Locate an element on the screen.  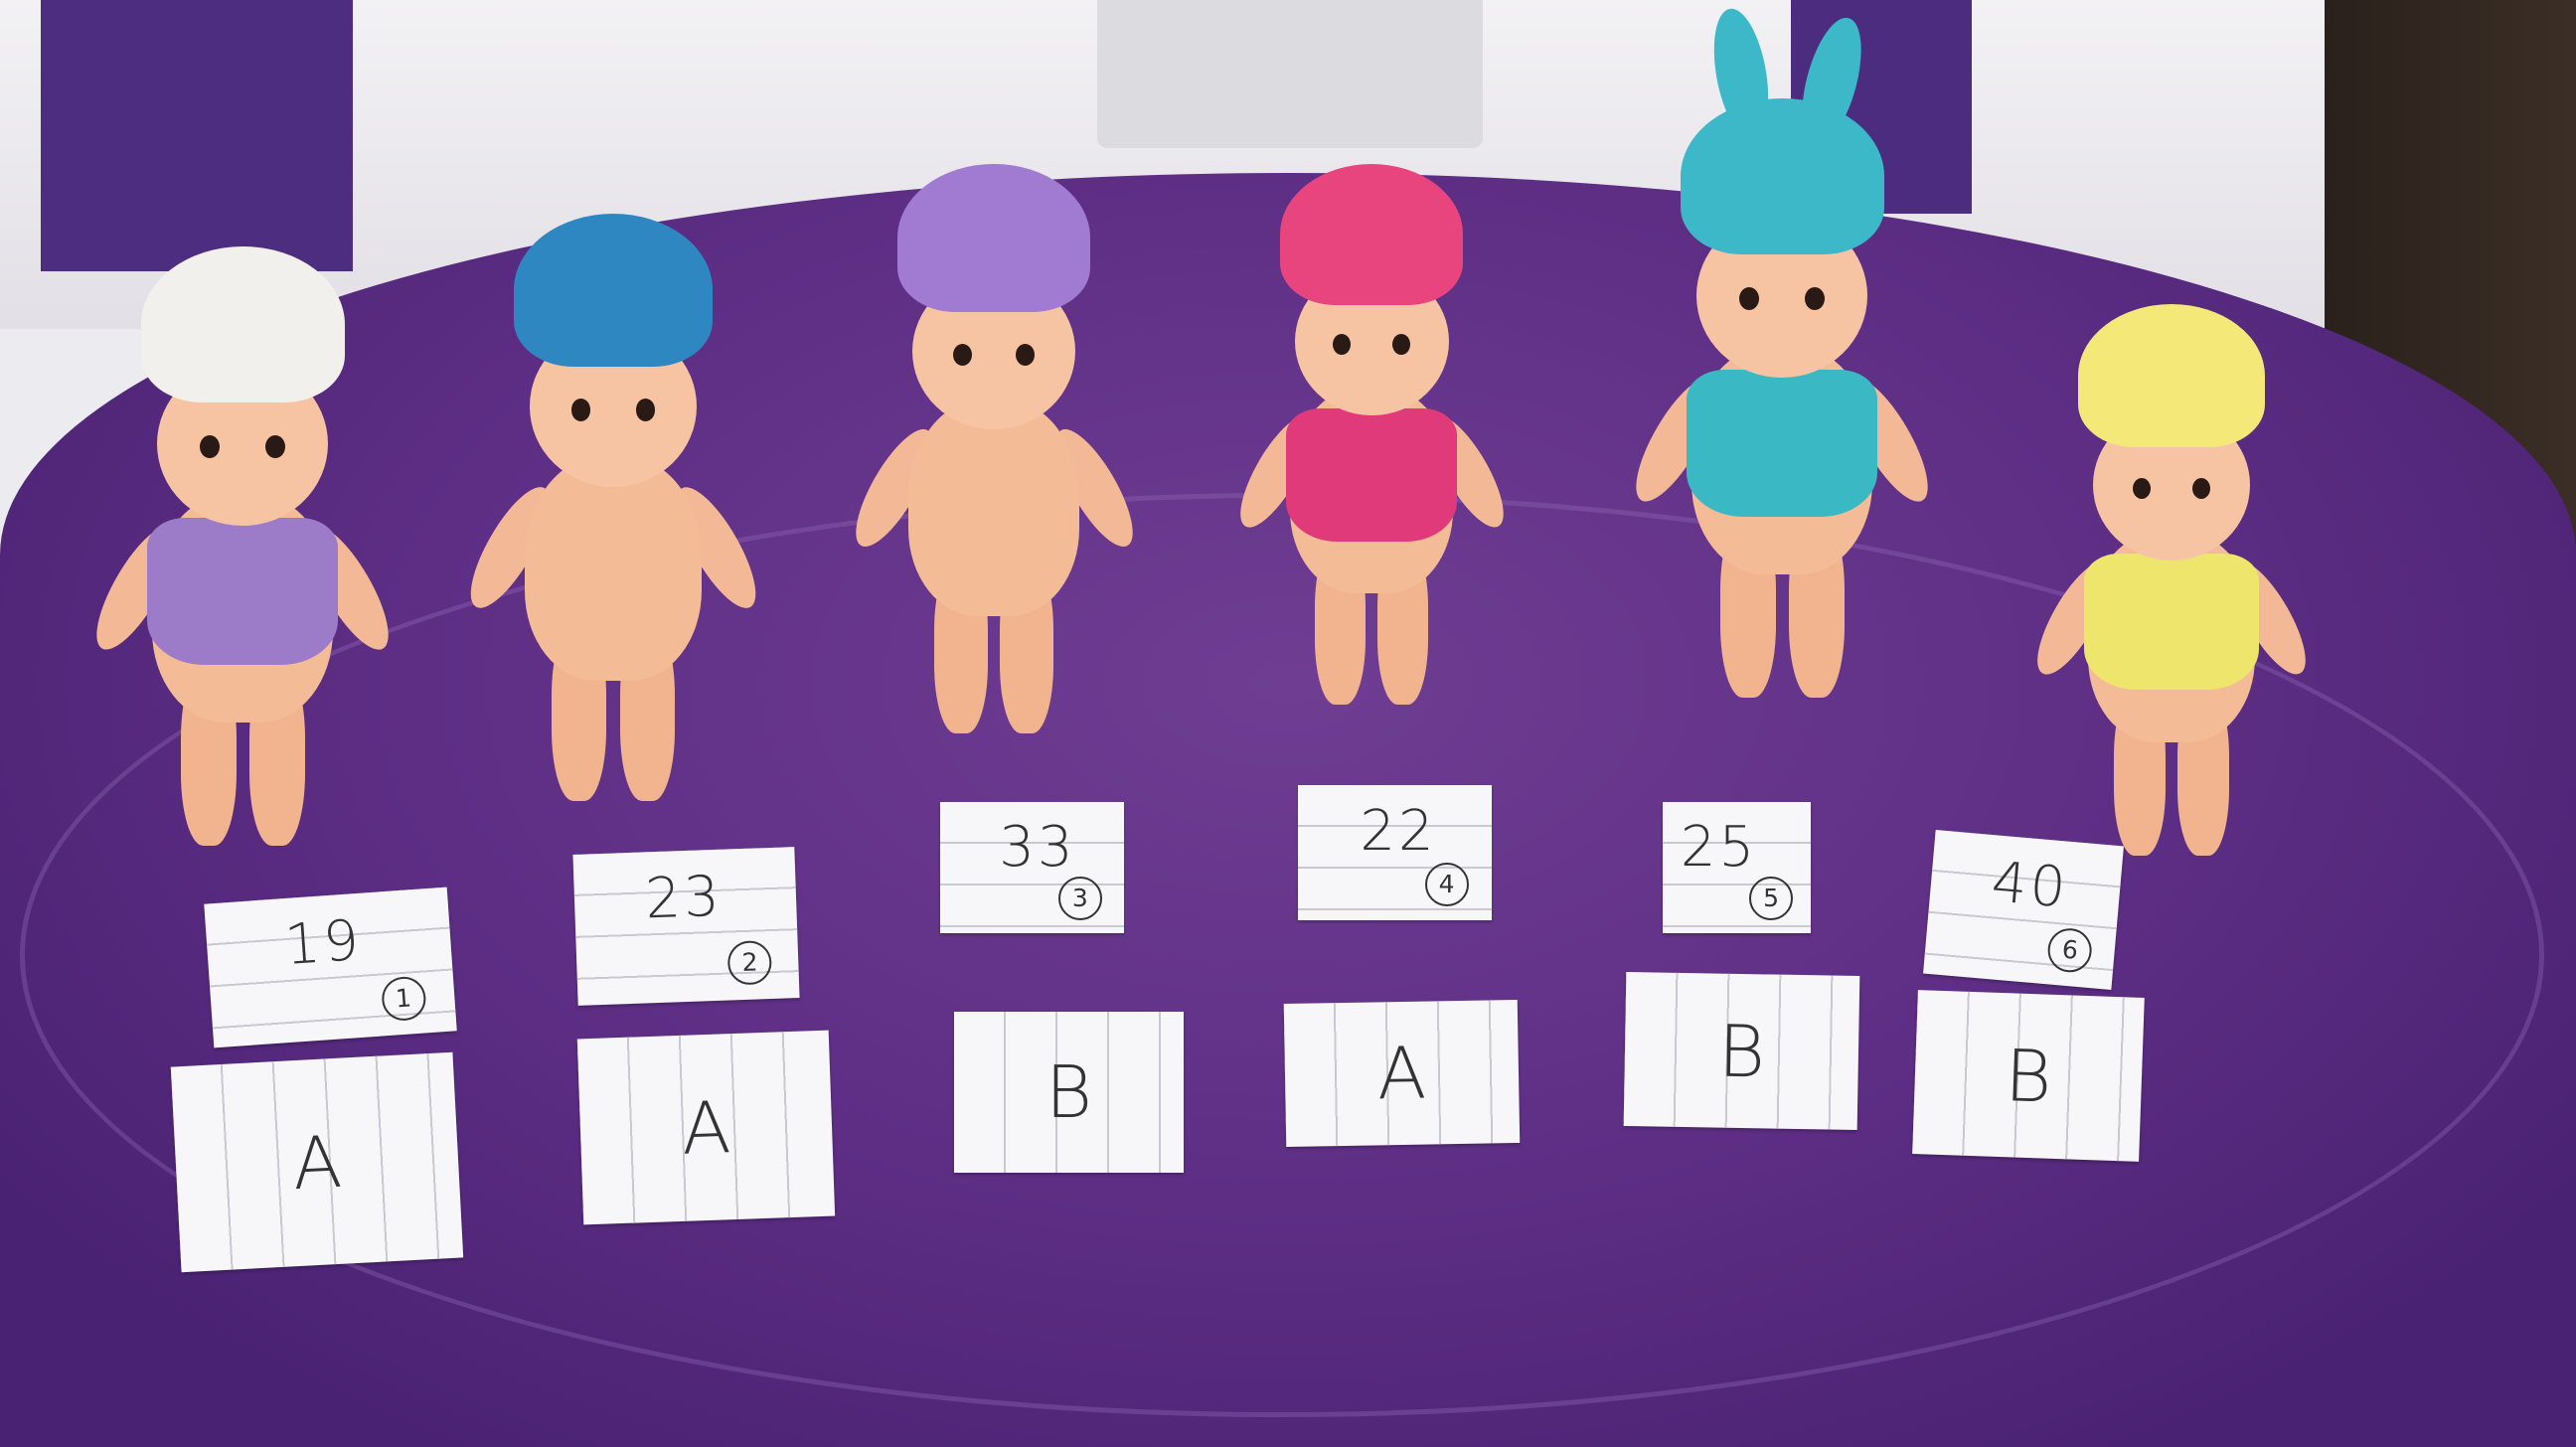
chair-back-left is located at coordinates (197, 136).